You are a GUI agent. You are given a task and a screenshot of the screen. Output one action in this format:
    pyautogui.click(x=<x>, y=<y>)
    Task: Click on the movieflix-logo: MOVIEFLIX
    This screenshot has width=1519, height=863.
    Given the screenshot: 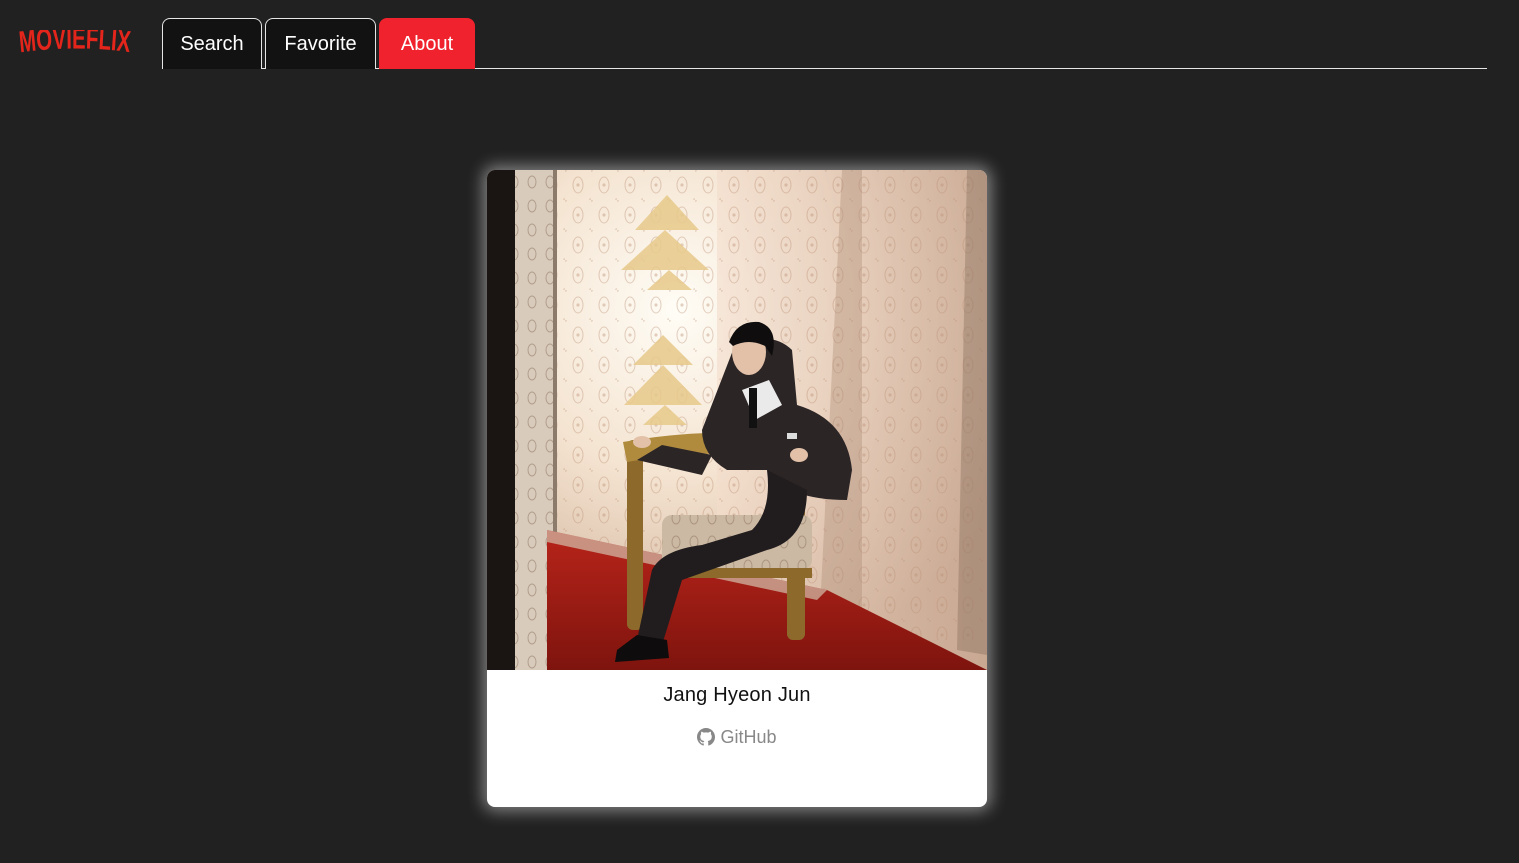 What is the action you would take?
    pyautogui.click(x=76, y=50)
    